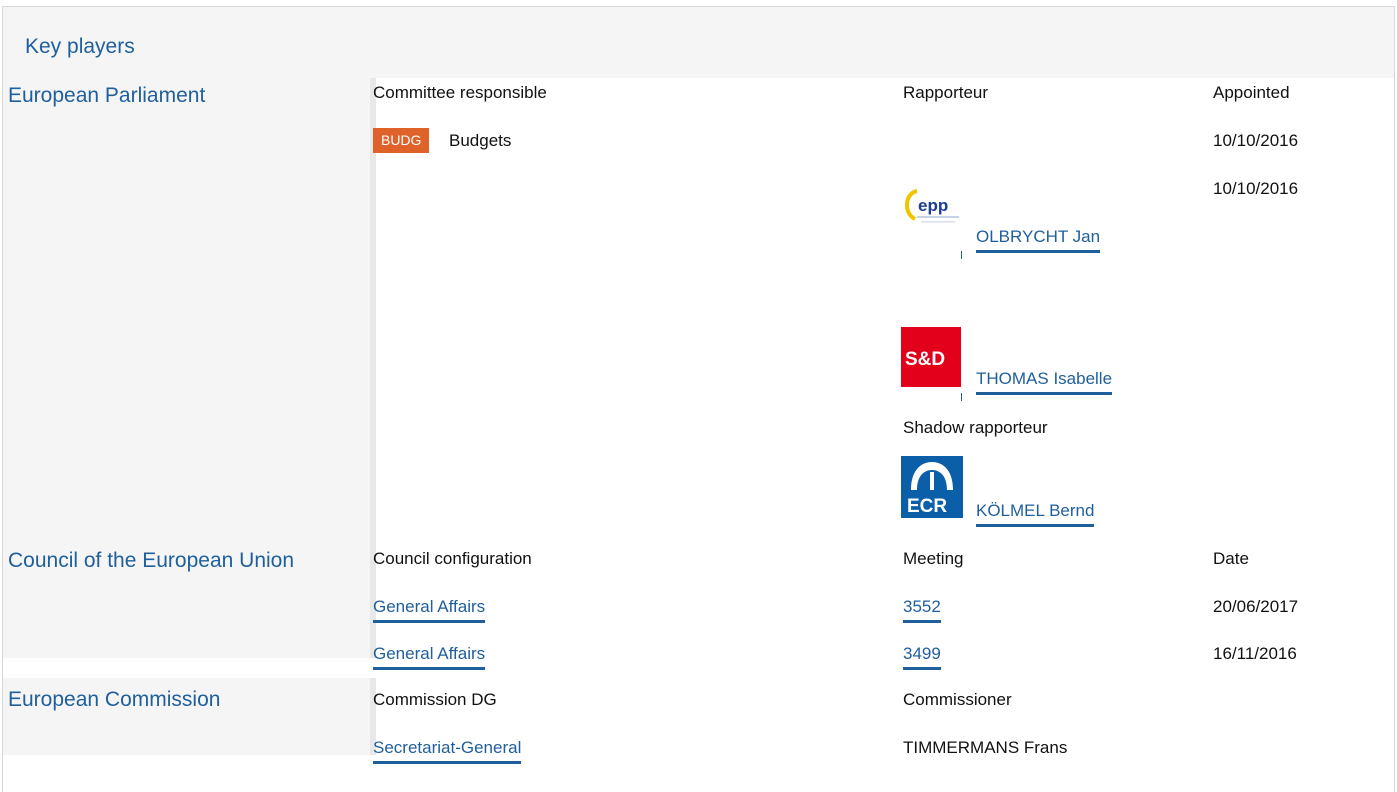 The height and width of the screenshot is (792, 1397). I want to click on sd-logo-icon: S&D, so click(931, 357).